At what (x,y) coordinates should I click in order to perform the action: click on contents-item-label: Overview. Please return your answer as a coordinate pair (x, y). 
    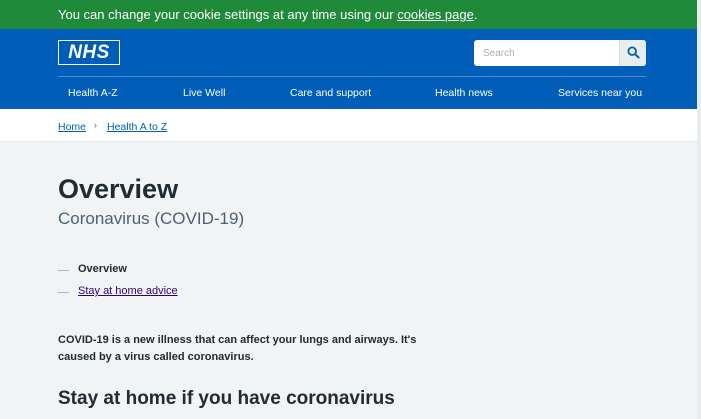
    Looking at the image, I should click on (102, 269).